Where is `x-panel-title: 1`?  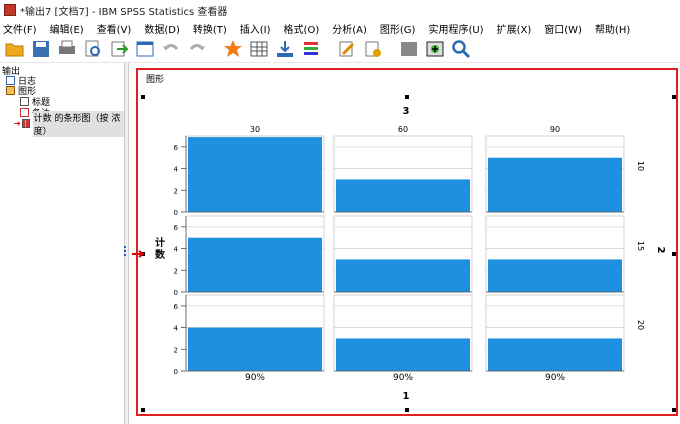 x-panel-title: 1 is located at coordinates (406, 396).